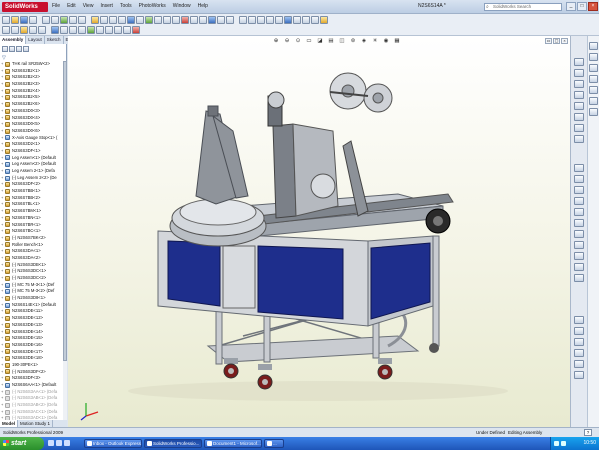 This screenshot has width=599, height=450. I want to click on tree-item: + N2S6S3DE<18>, so click(32, 358).